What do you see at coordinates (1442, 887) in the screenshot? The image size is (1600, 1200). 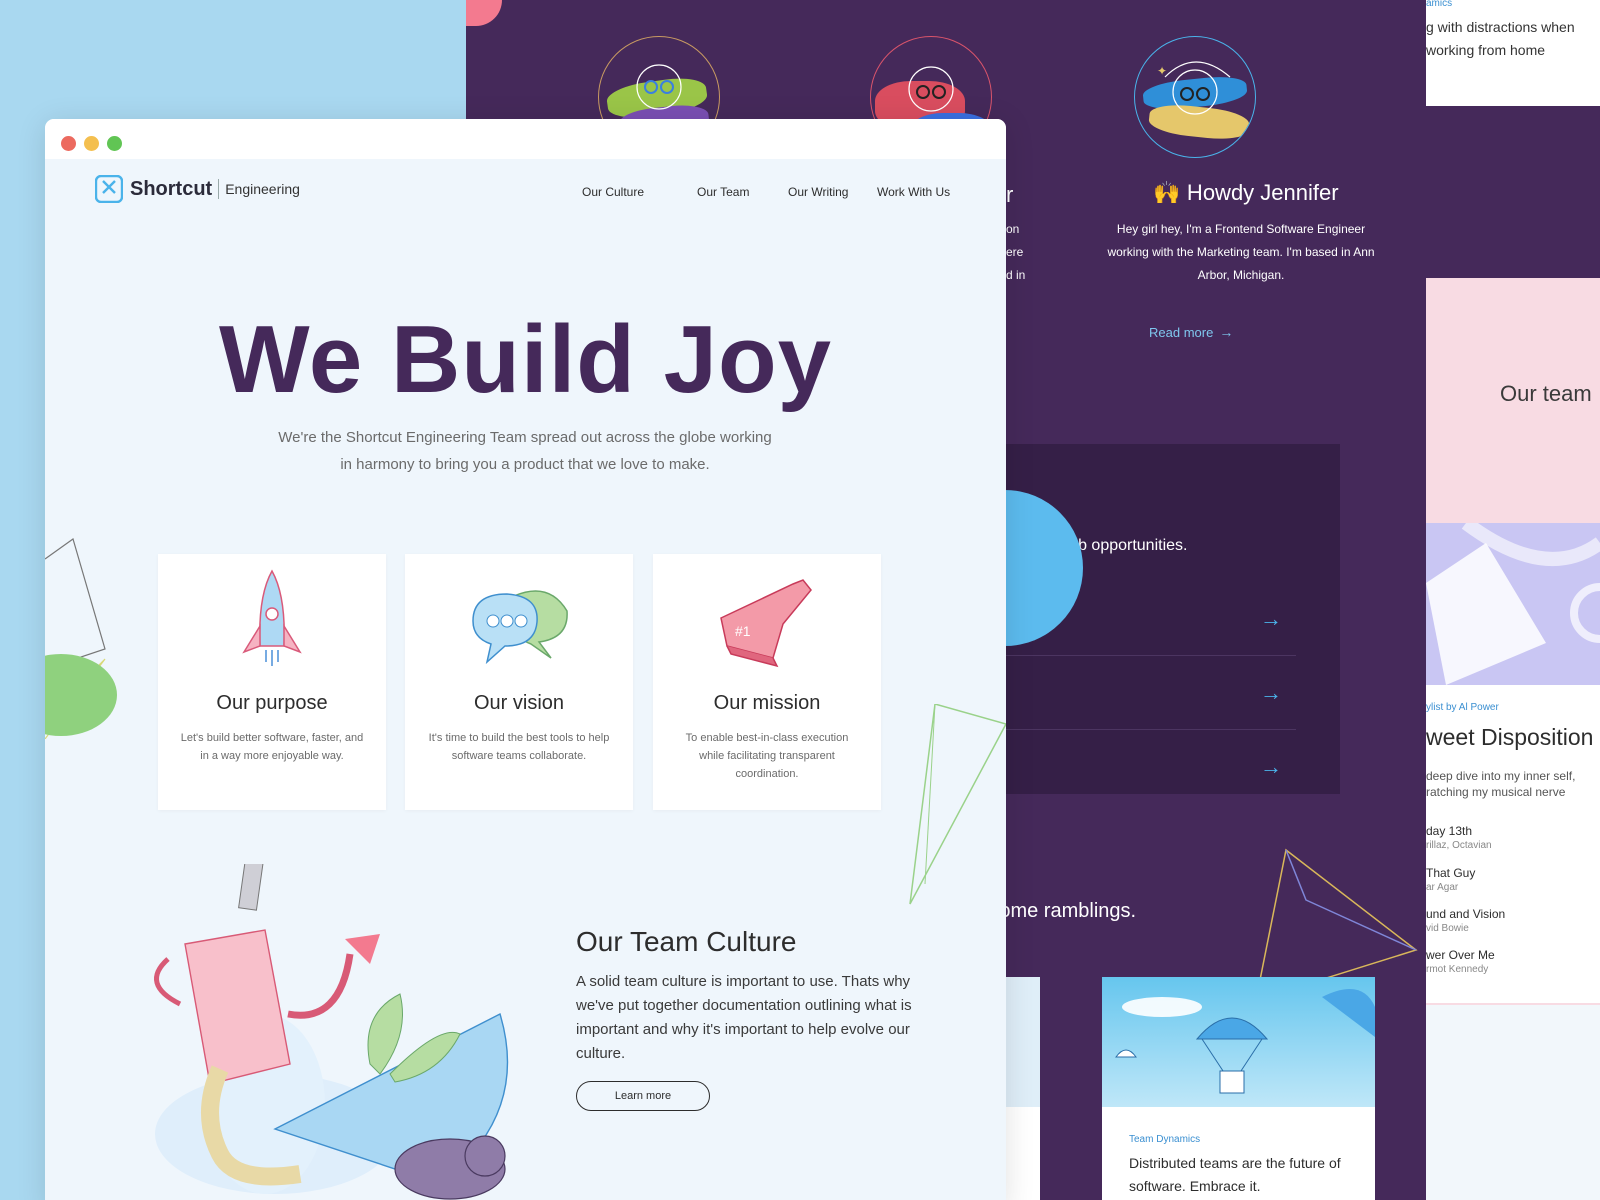 I see `track-artist: ar Agar` at bounding box center [1442, 887].